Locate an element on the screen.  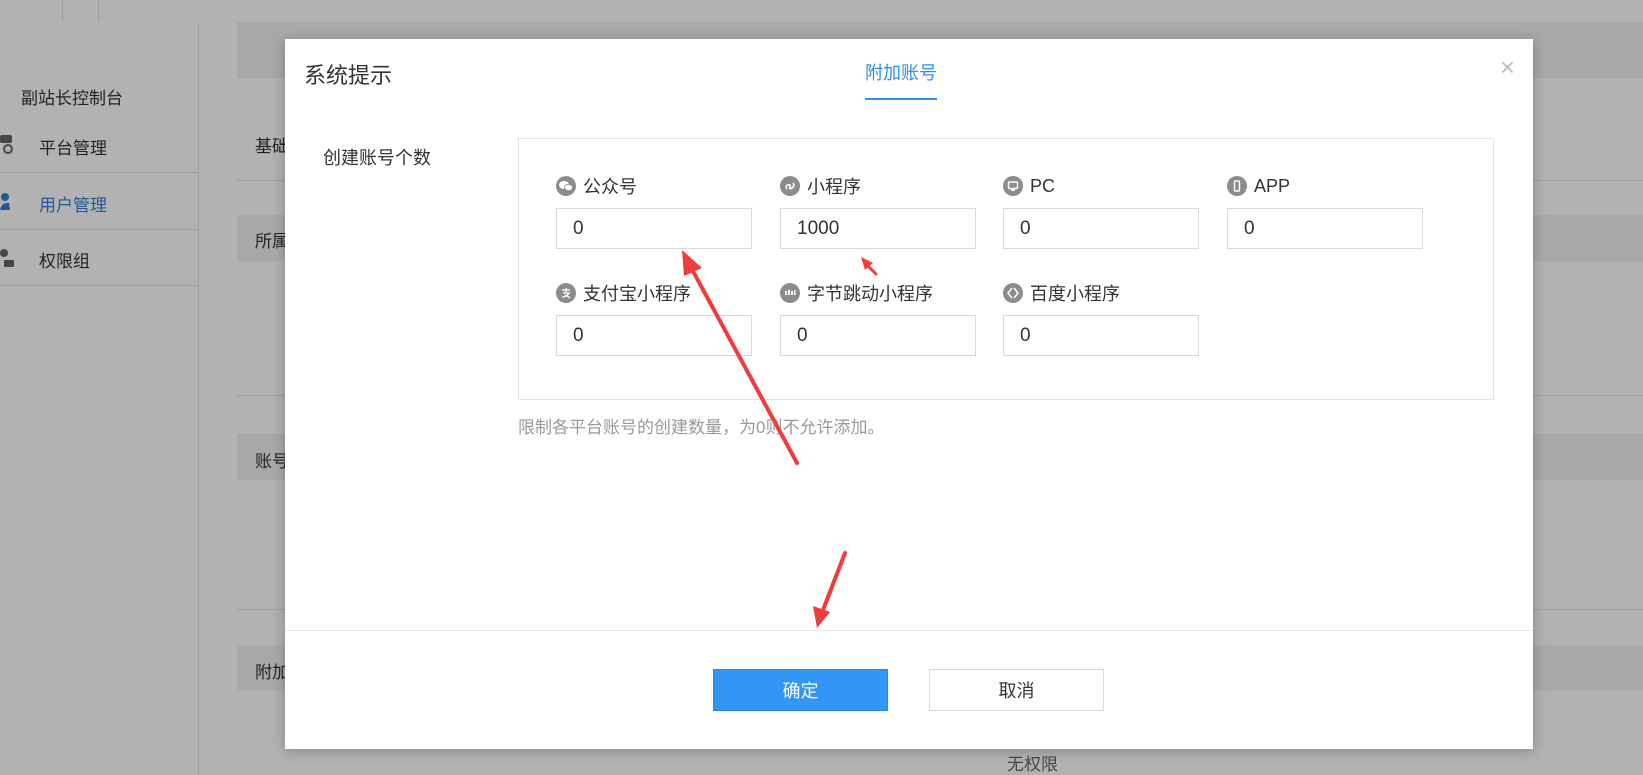
account-name: 小程序 is located at coordinates (834, 187).